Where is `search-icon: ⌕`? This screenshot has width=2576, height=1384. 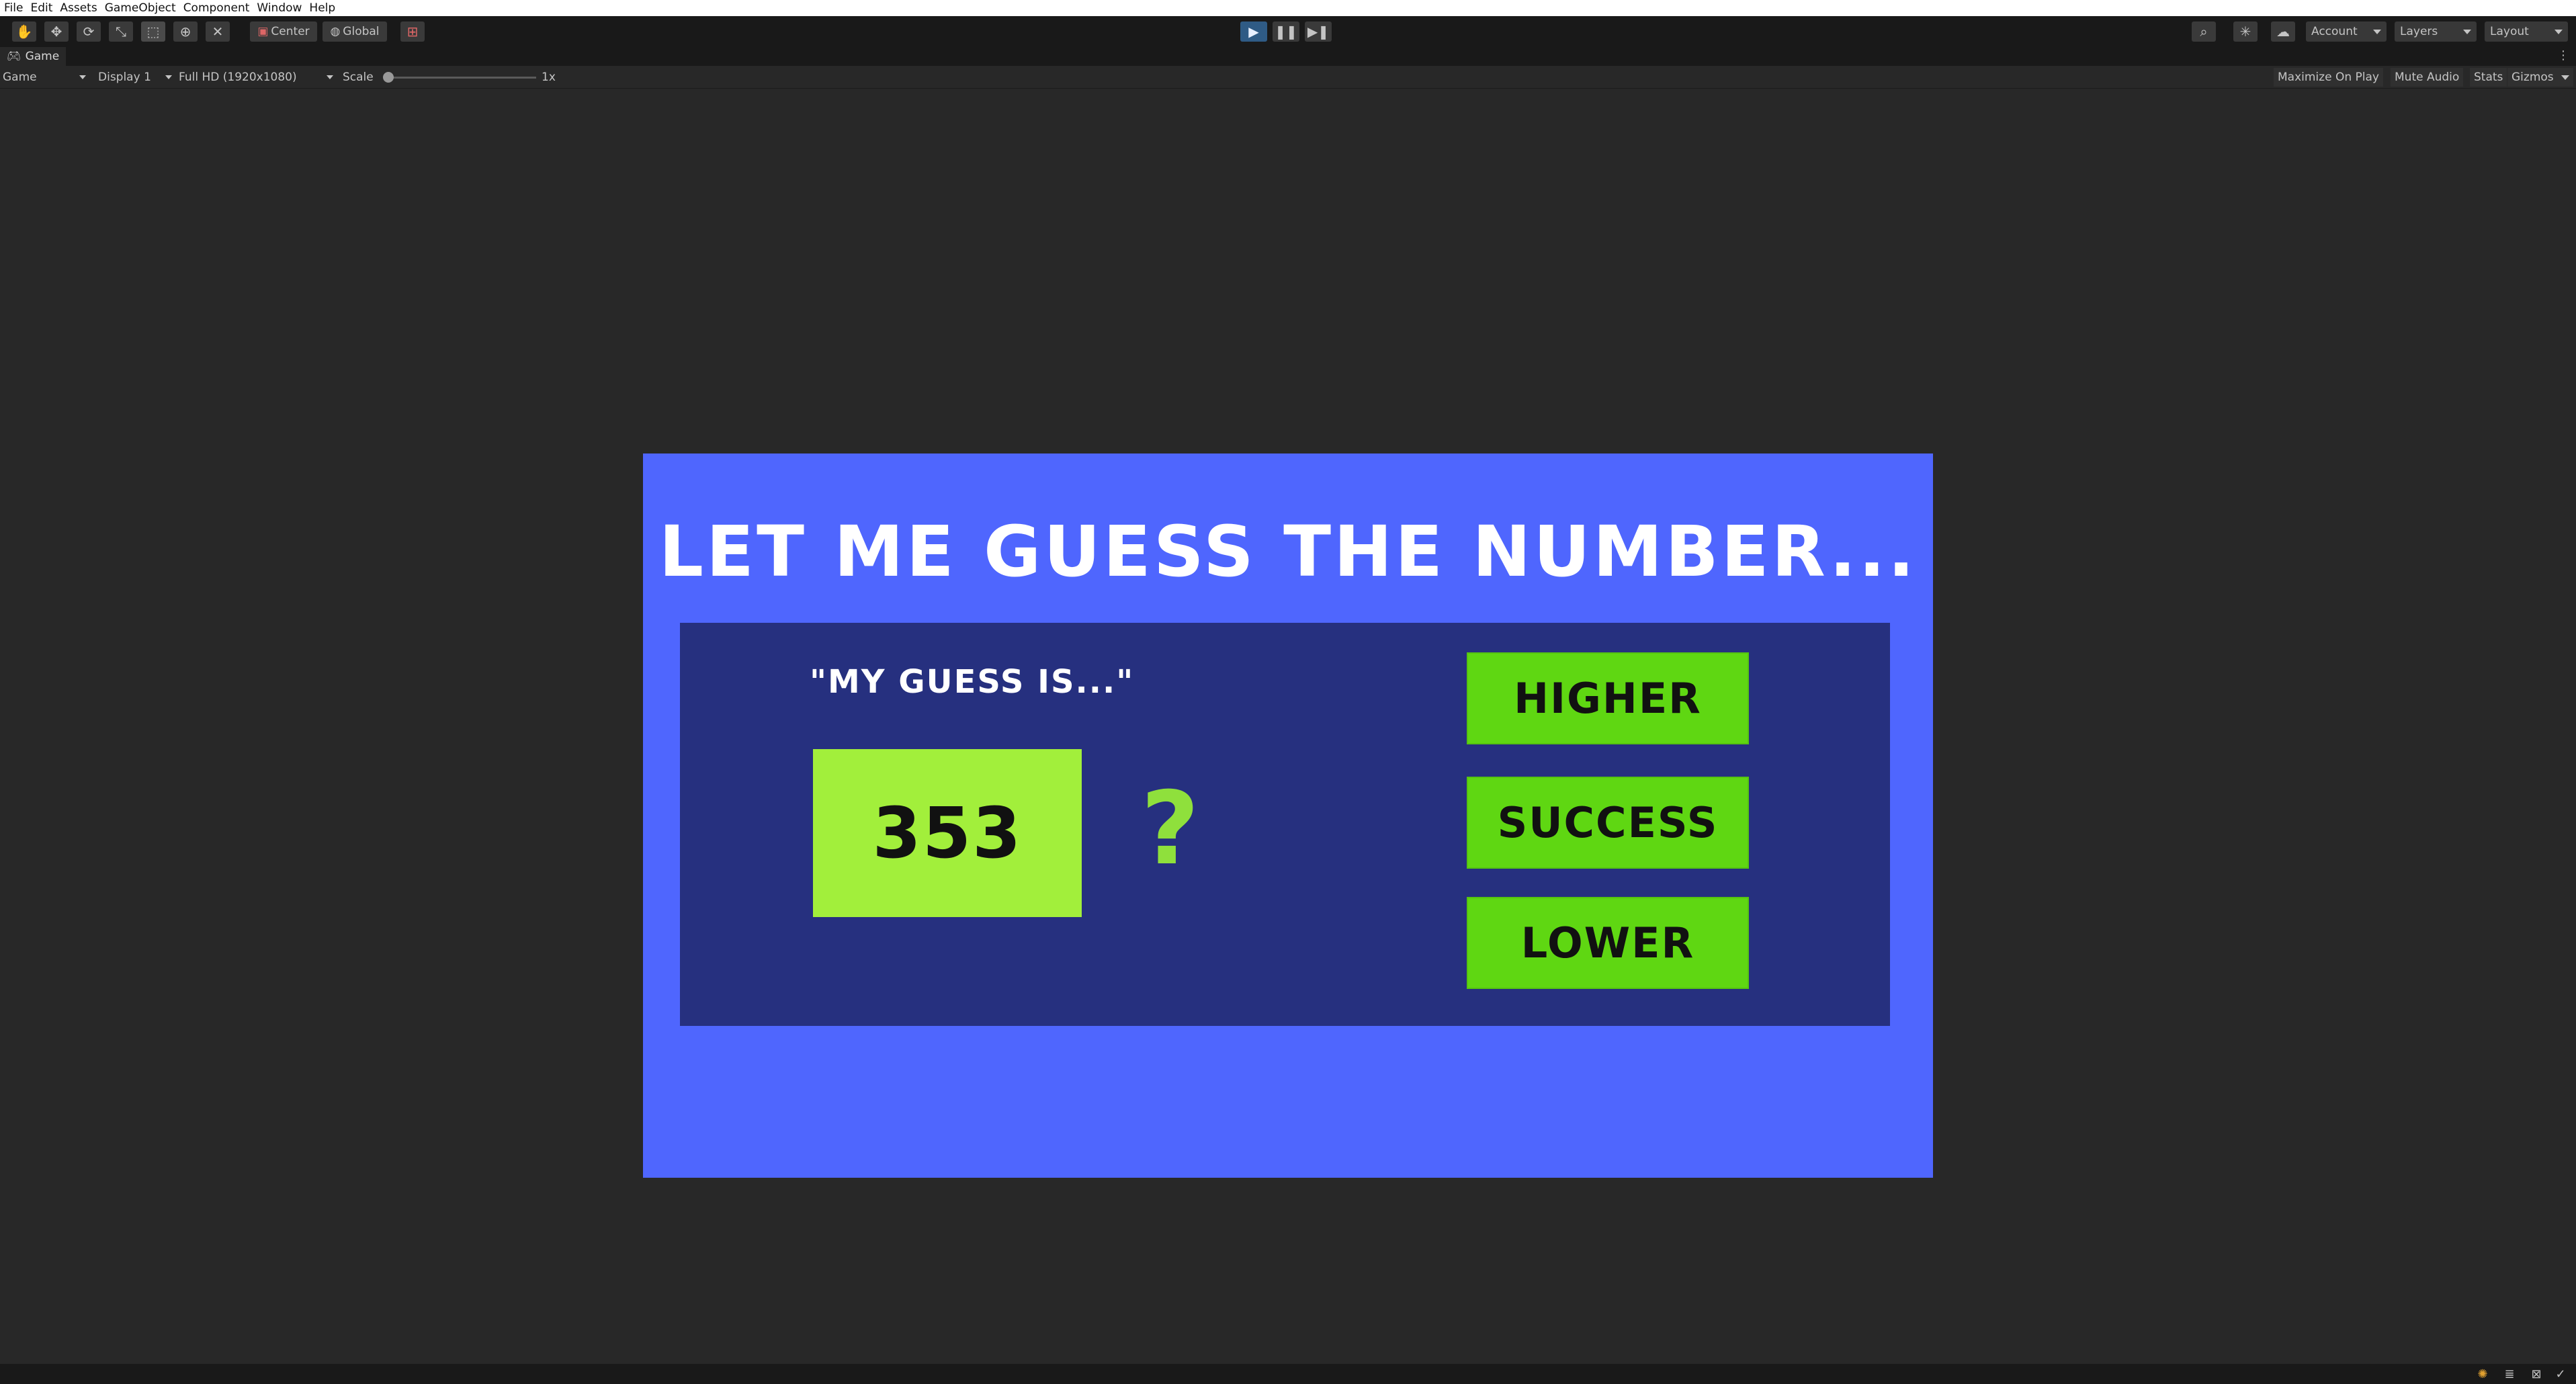 search-icon: ⌕ is located at coordinates (2204, 32).